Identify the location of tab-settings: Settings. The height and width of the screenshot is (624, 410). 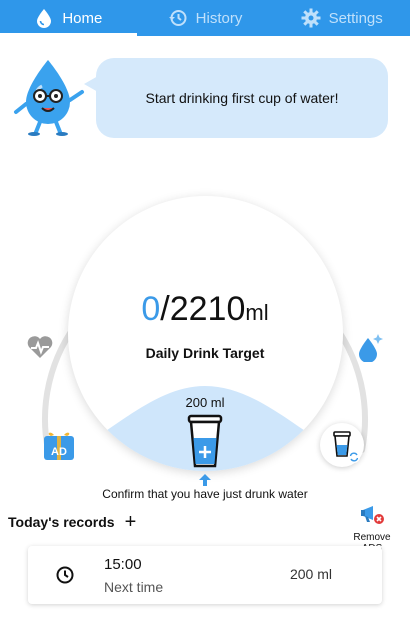
(341, 18).